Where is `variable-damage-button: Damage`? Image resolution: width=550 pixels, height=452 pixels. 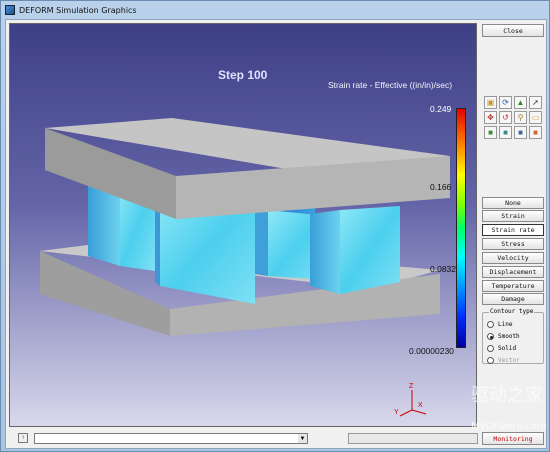
variable-damage-button: Damage is located at coordinates (513, 299).